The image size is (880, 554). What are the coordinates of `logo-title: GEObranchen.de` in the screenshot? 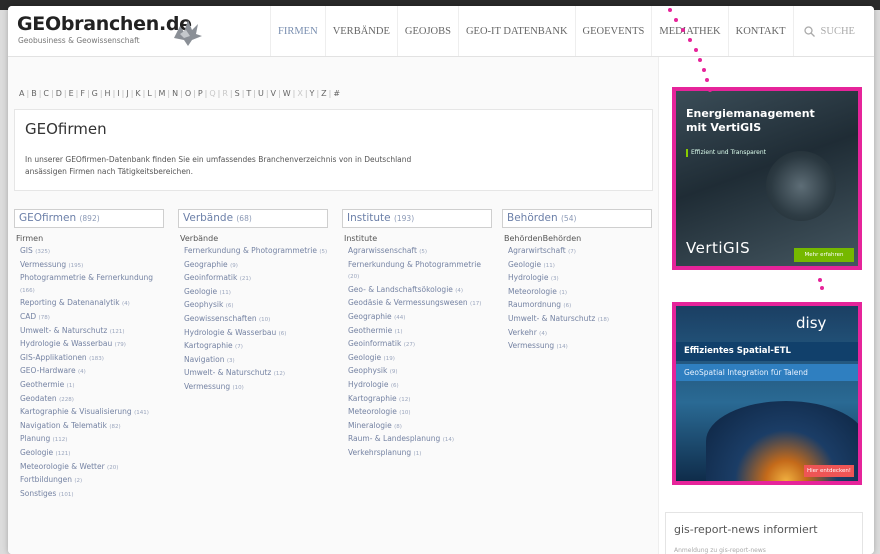 It's located at (104, 24).